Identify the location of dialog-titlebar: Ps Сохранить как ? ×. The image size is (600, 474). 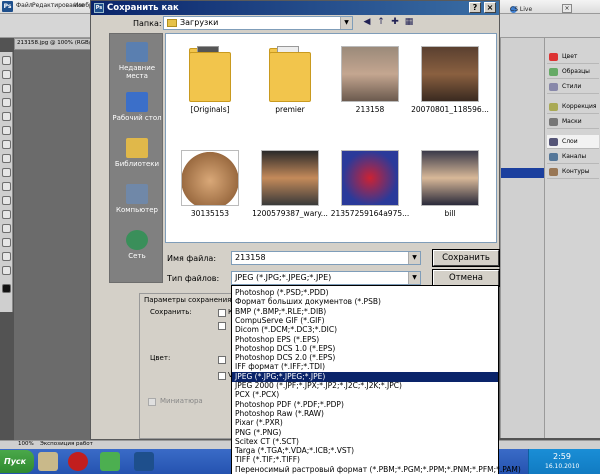
(295, 8).